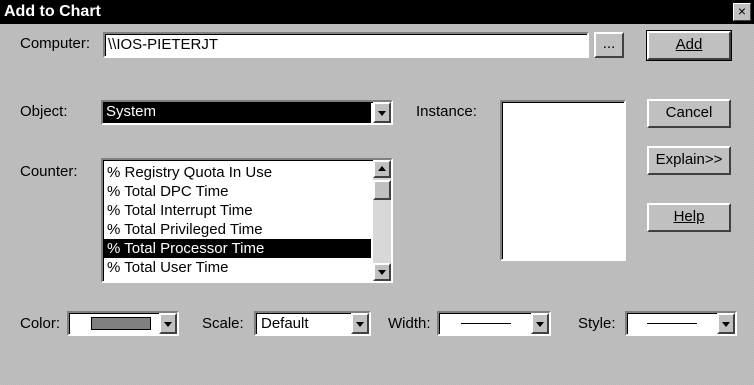 Image resolution: width=754 pixels, height=385 pixels. What do you see at coordinates (237, 112) in the screenshot?
I see `object-value: System` at bounding box center [237, 112].